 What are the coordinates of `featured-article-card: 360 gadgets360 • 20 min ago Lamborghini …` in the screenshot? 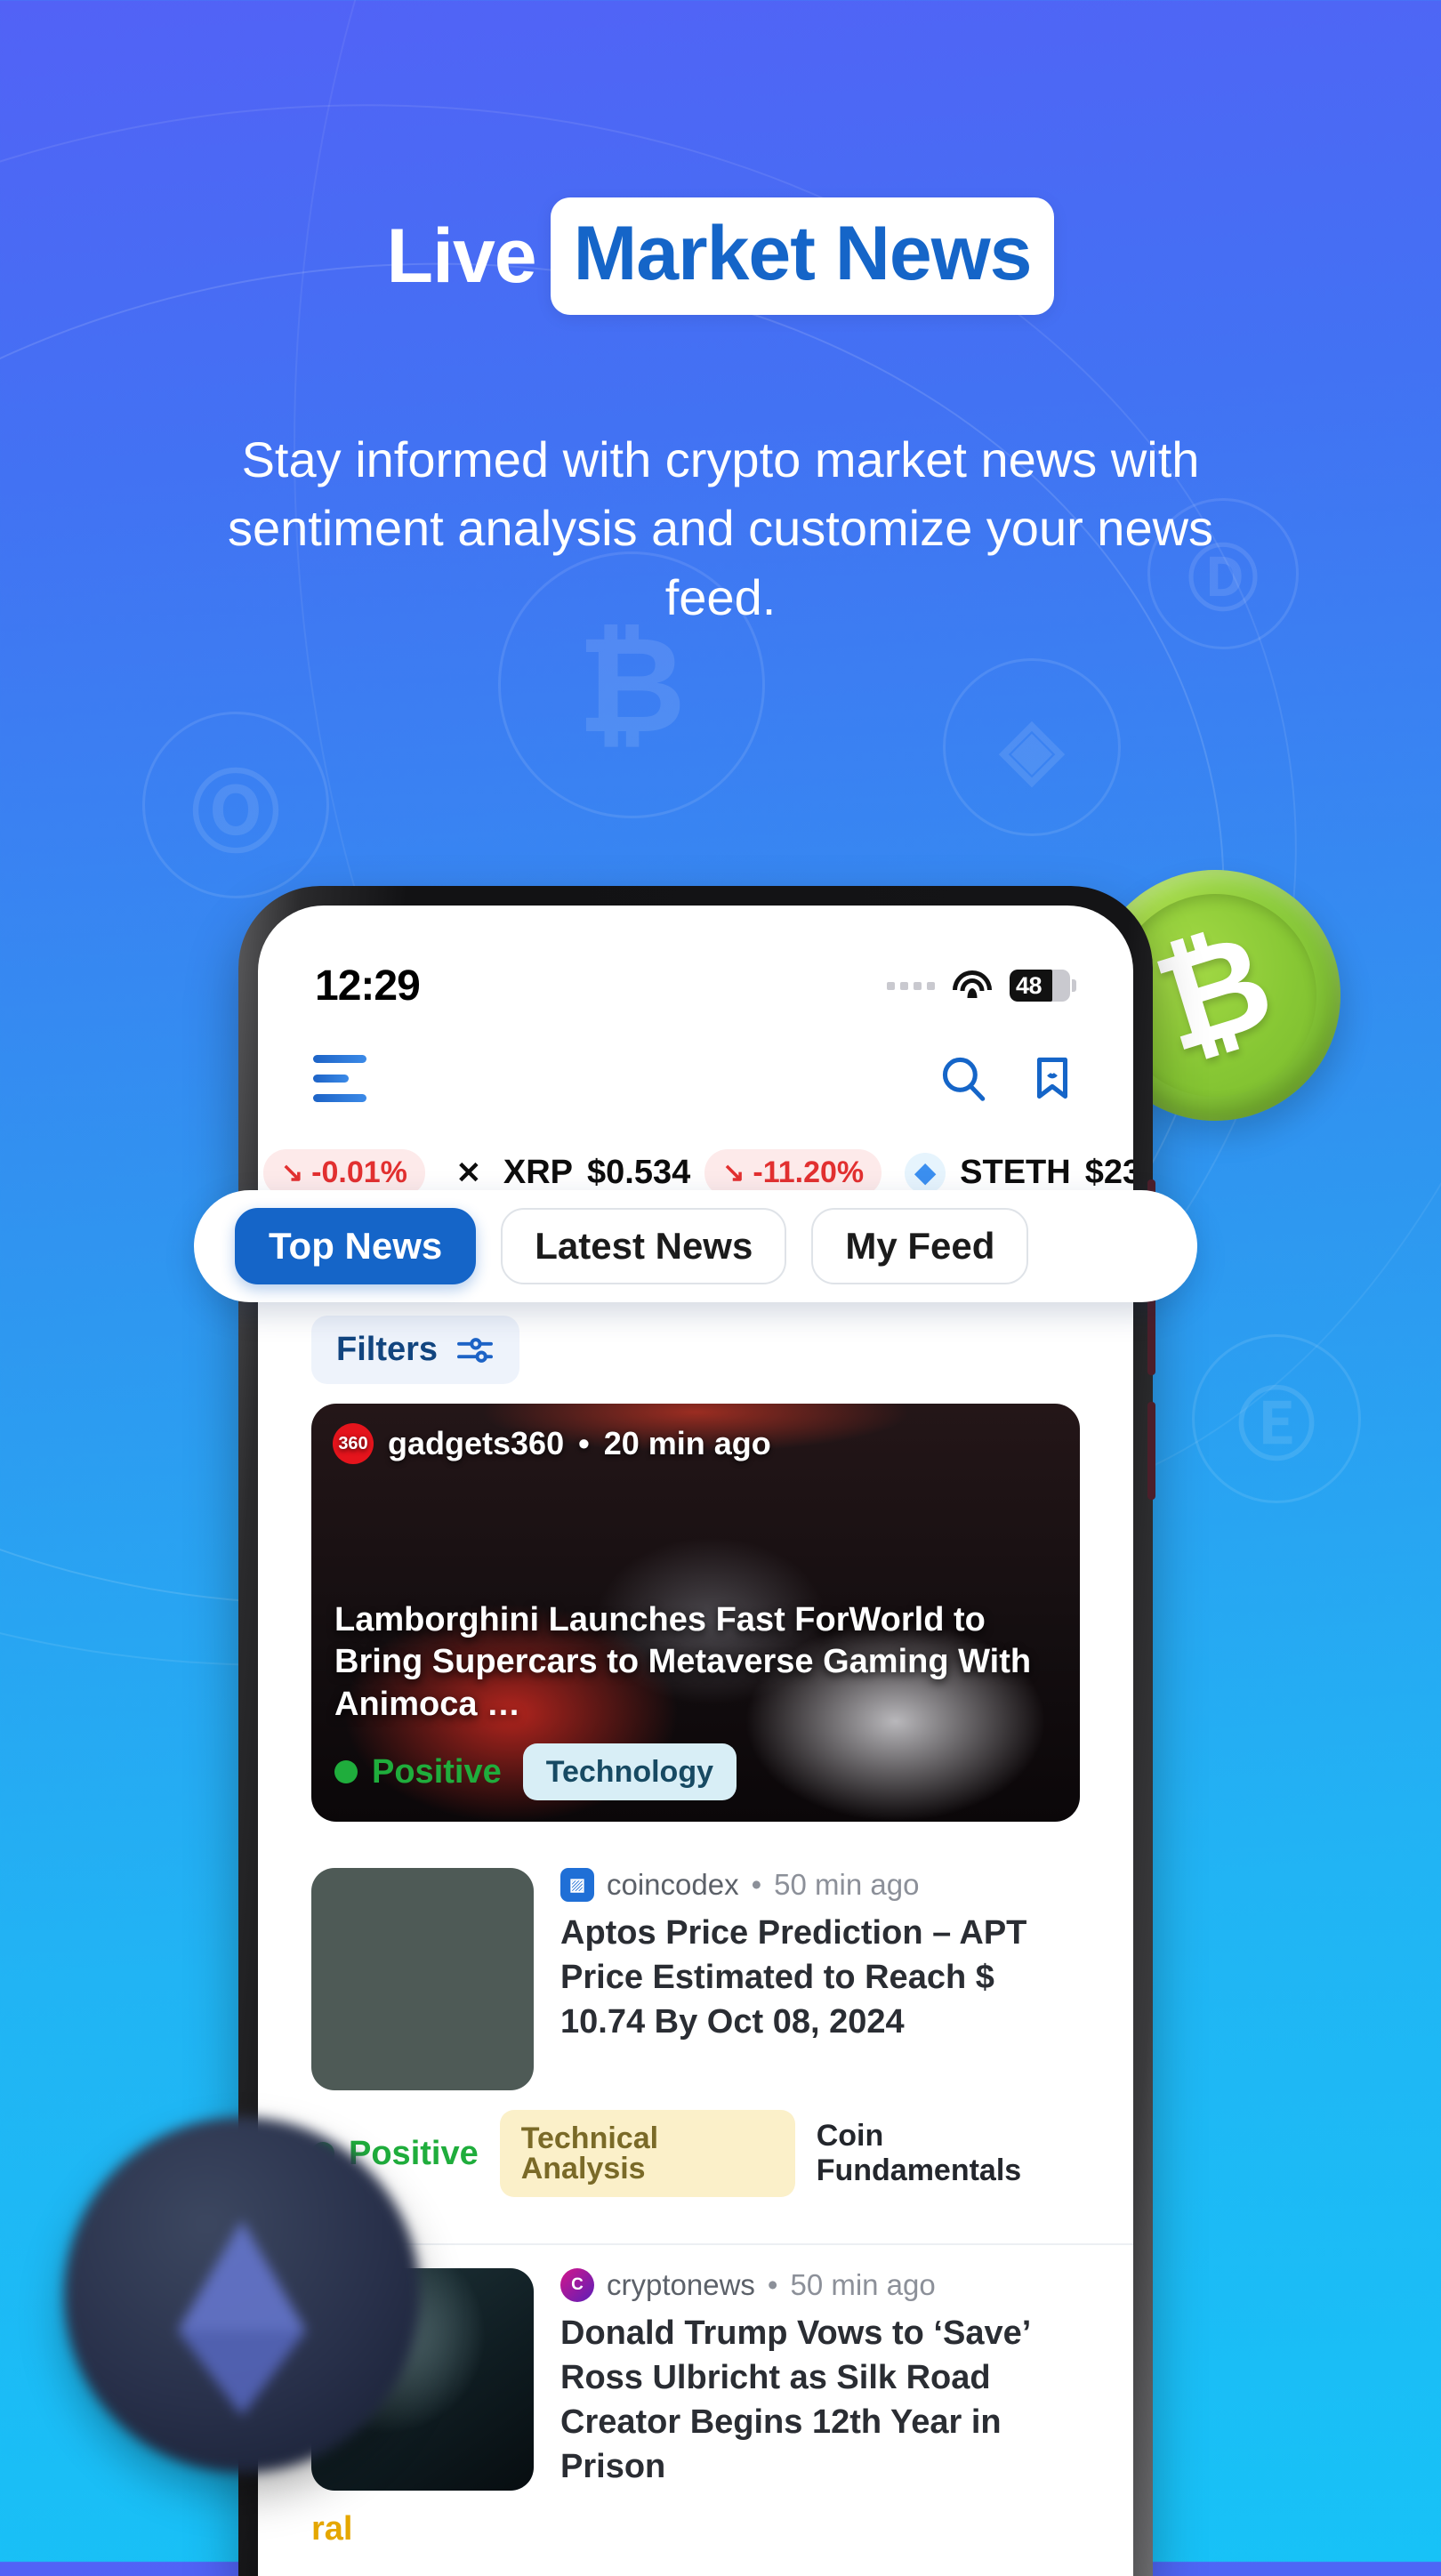 It's located at (695, 1613).